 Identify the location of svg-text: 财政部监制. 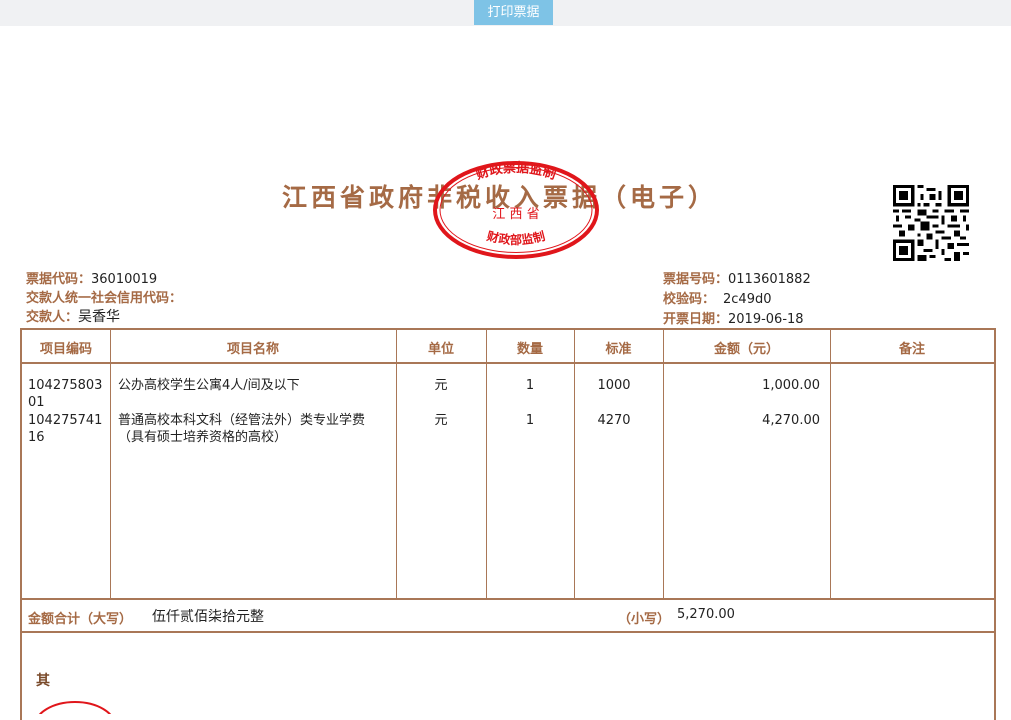
(515, 237).